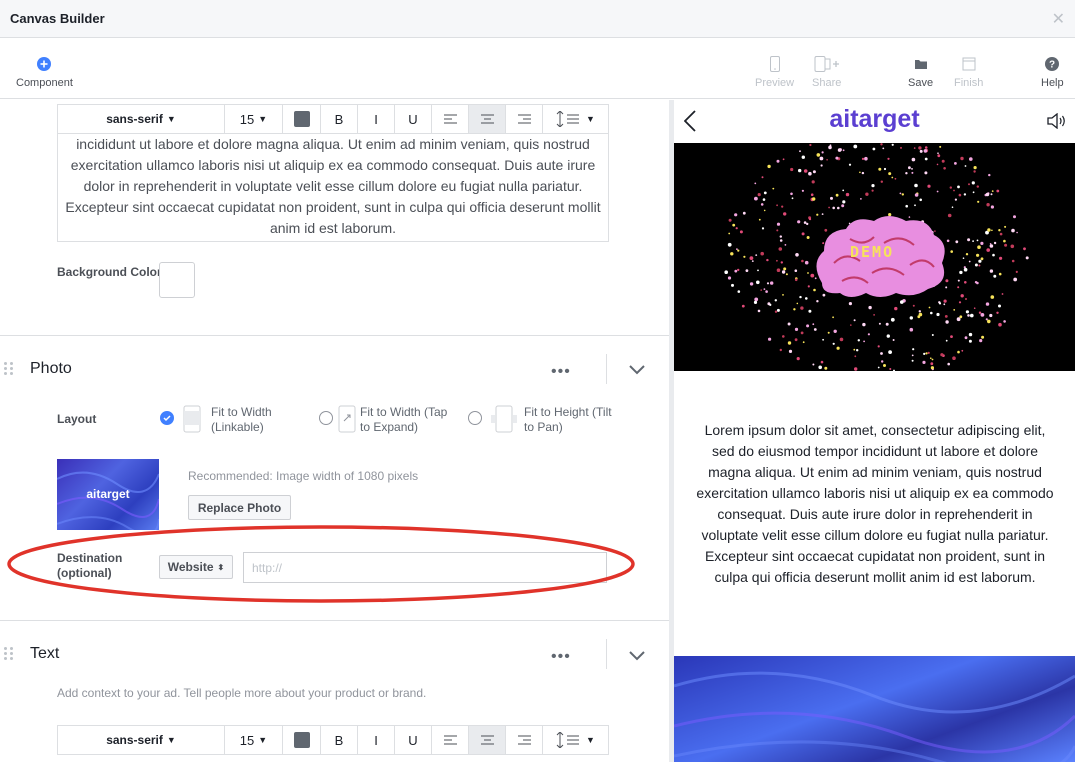 The image size is (1075, 762). Describe the element at coordinates (177, 280) in the screenshot. I see `background-color-swatch` at that location.